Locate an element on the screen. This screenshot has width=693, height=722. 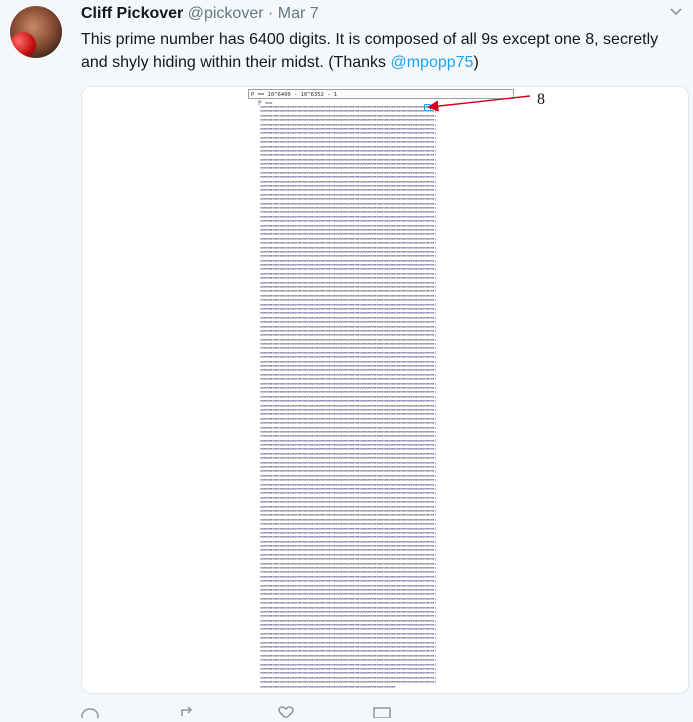
tweet-text-end: ) is located at coordinates (476, 62).